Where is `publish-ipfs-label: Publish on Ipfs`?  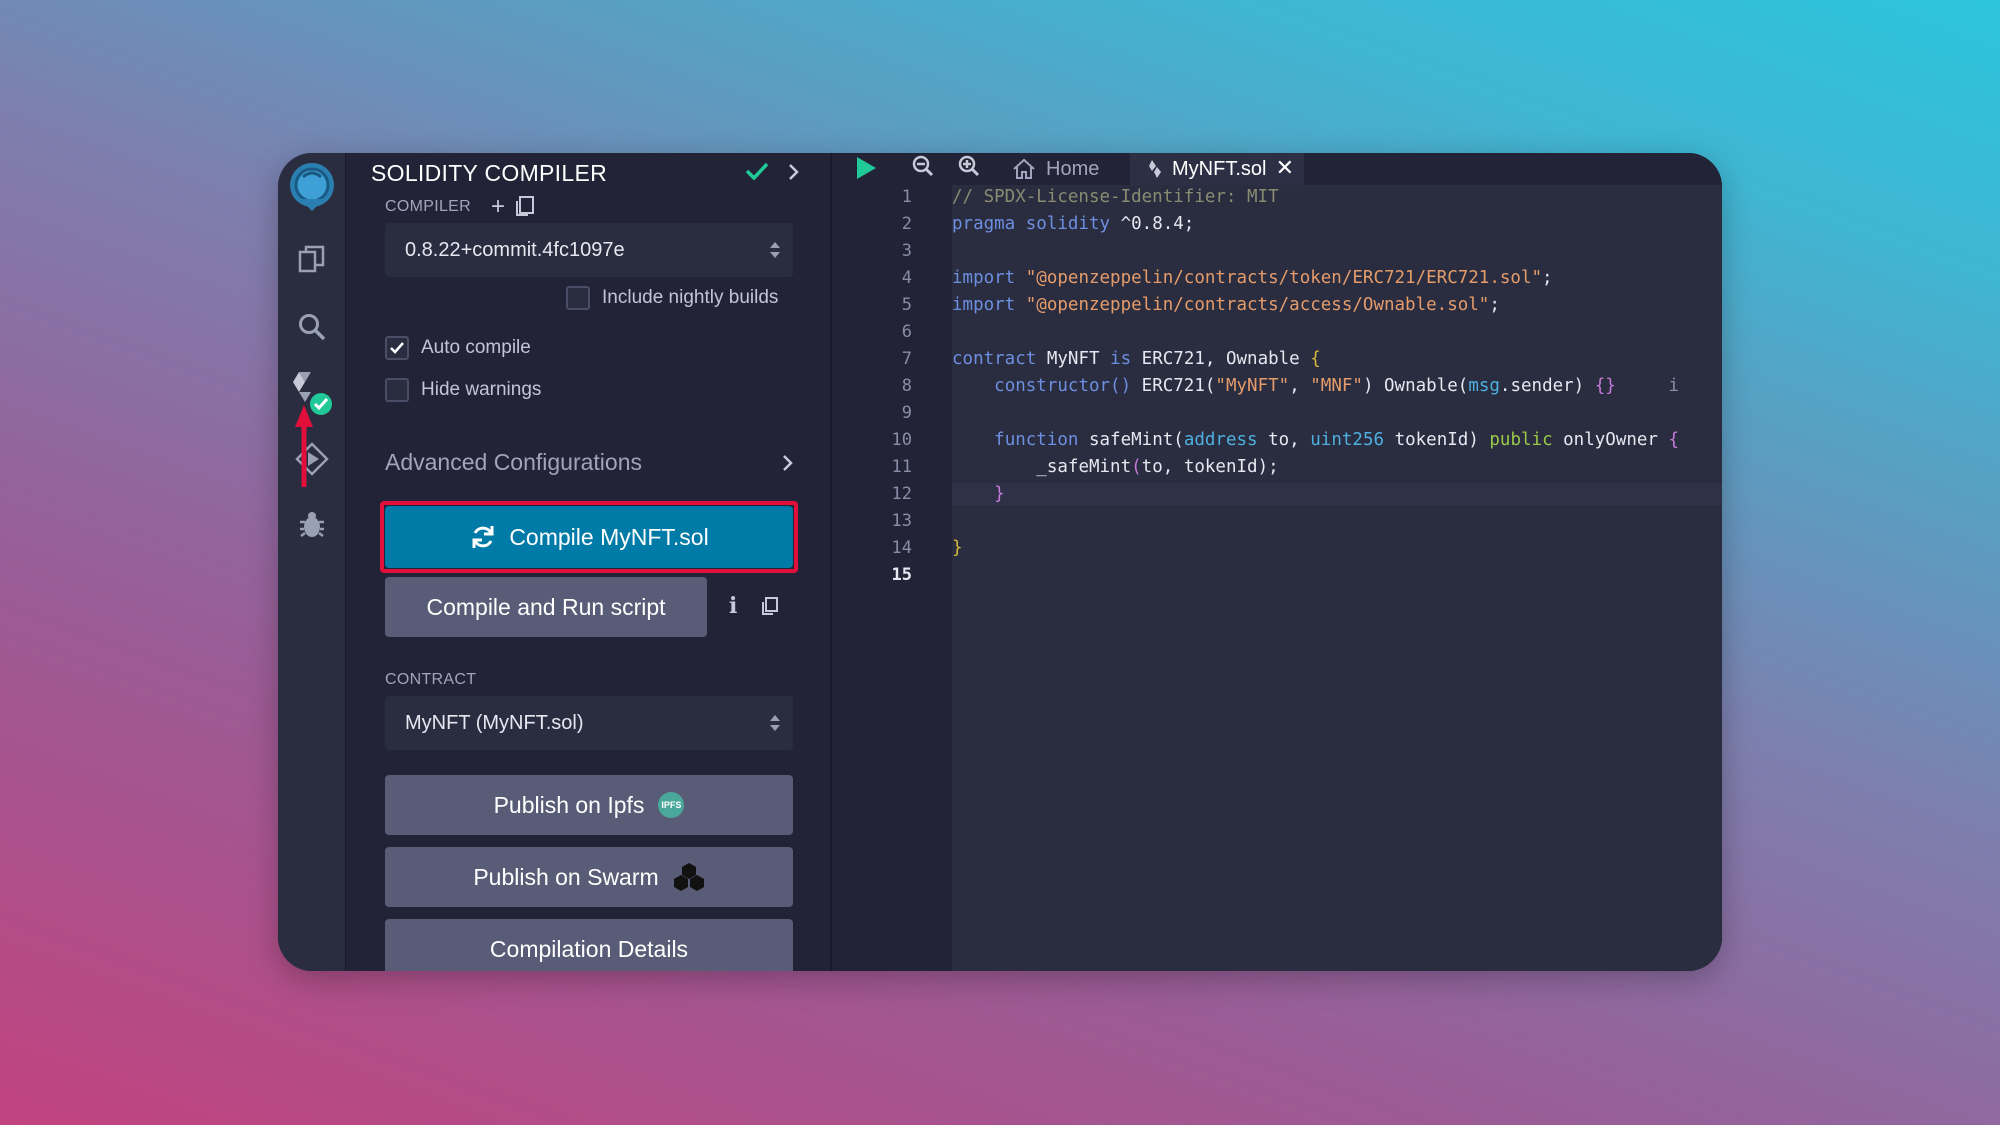
publish-ipfs-label: Publish on Ipfs is located at coordinates (569, 804).